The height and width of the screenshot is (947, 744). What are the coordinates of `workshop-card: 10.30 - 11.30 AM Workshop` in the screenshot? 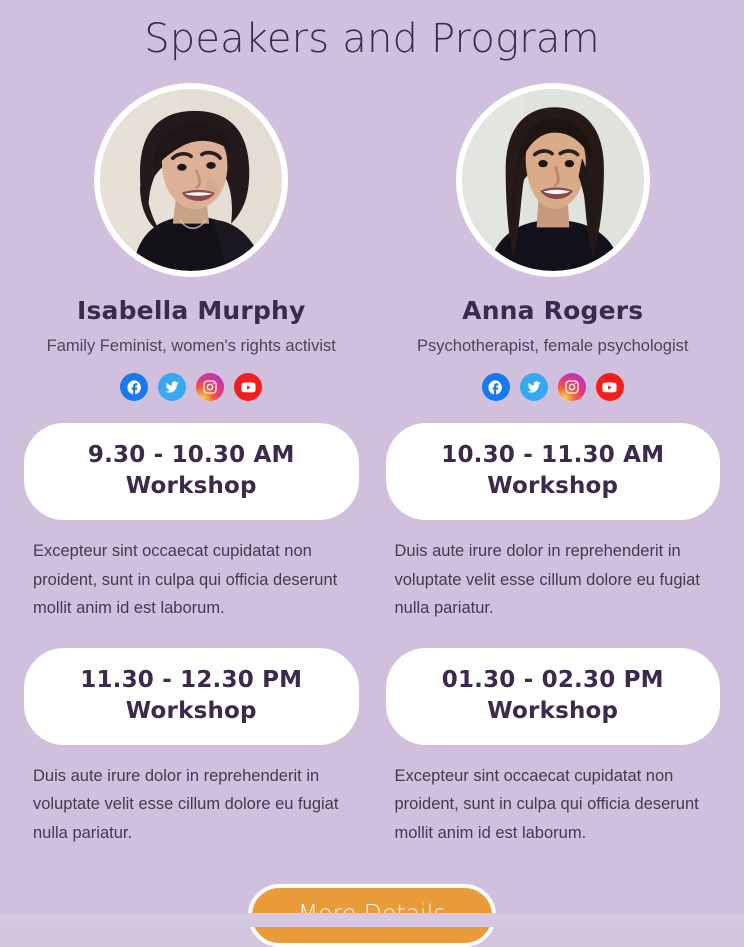 It's located at (552, 472).